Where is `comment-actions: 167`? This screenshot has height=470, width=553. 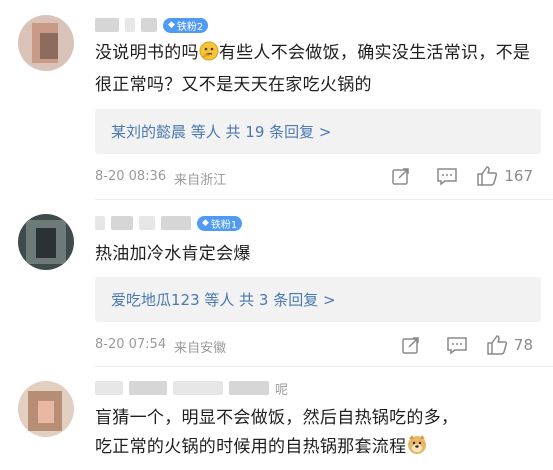
comment-actions: 167 is located at coordinates (455, 176).